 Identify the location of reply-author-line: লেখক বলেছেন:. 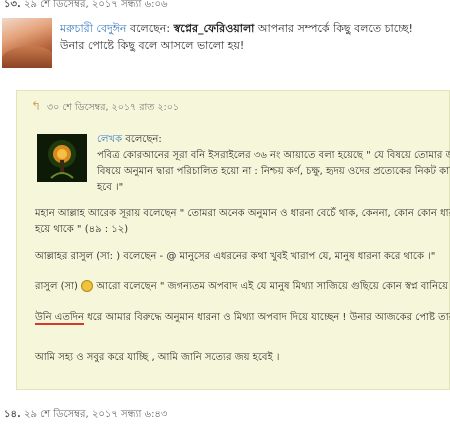
(129, 140).